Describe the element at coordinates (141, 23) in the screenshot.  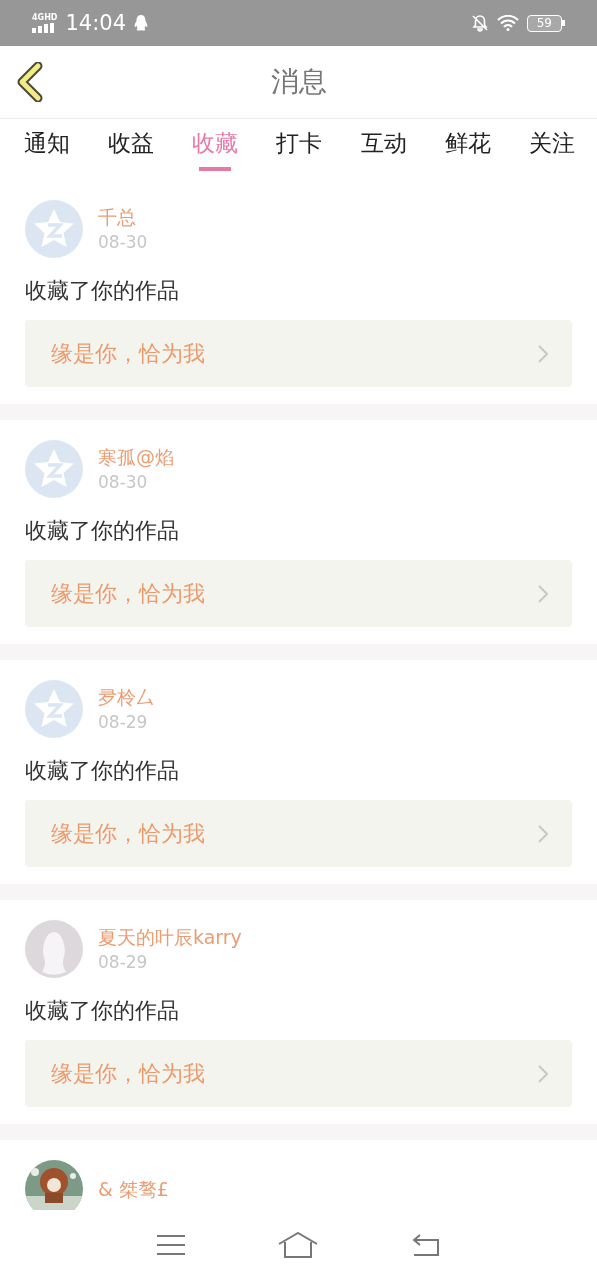
I see `penguin-icon` at that location.